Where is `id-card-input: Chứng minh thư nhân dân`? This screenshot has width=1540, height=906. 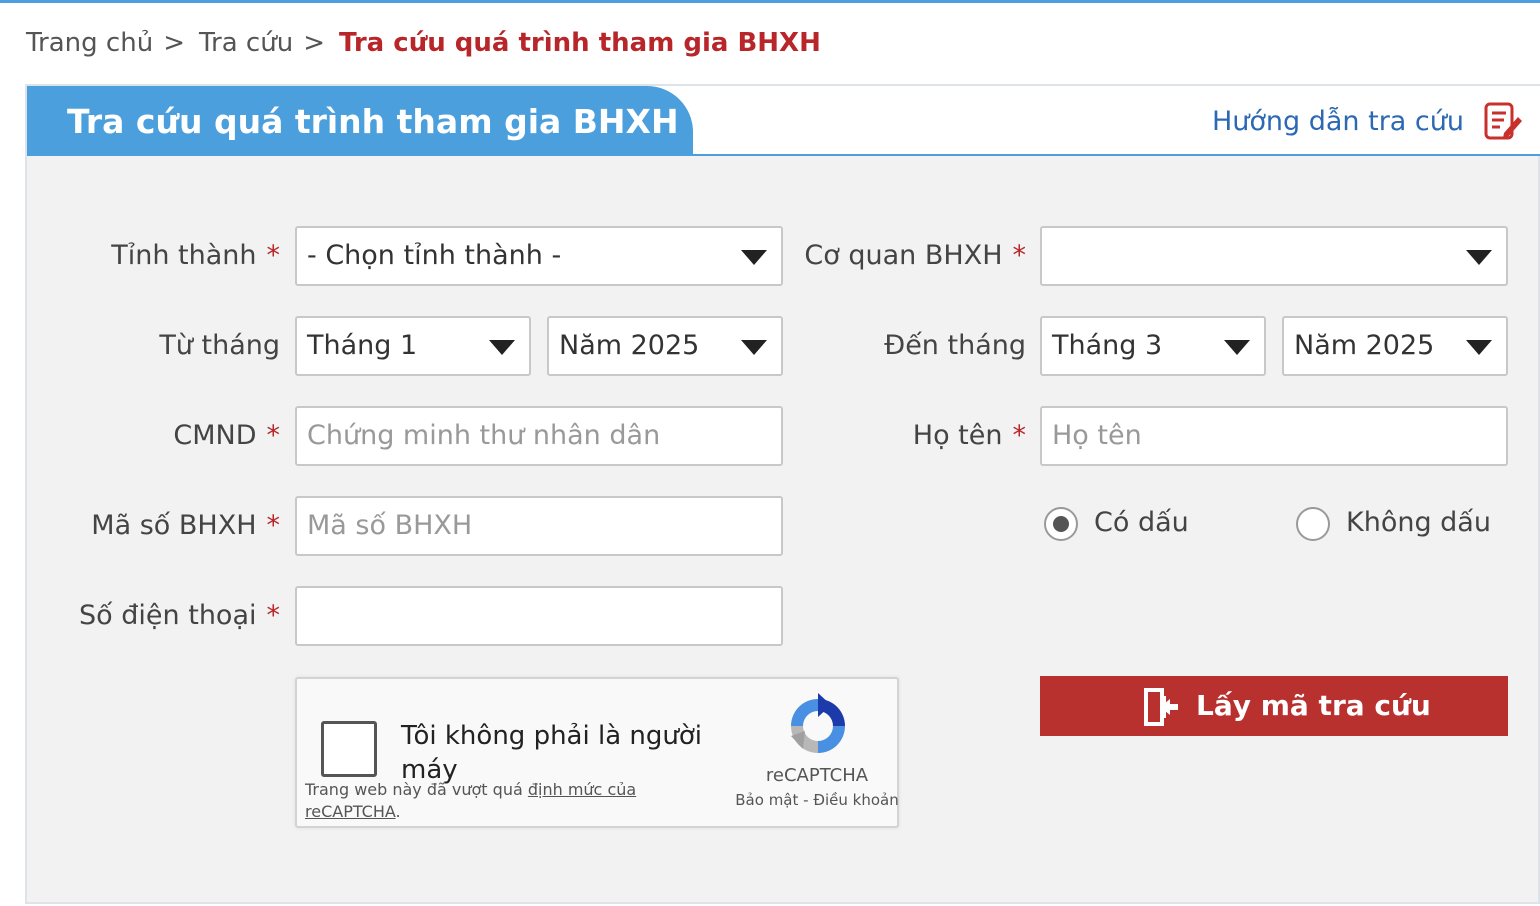
id-card-input: Chứng minh thư nhân dân is located at coordinates (539, 436).